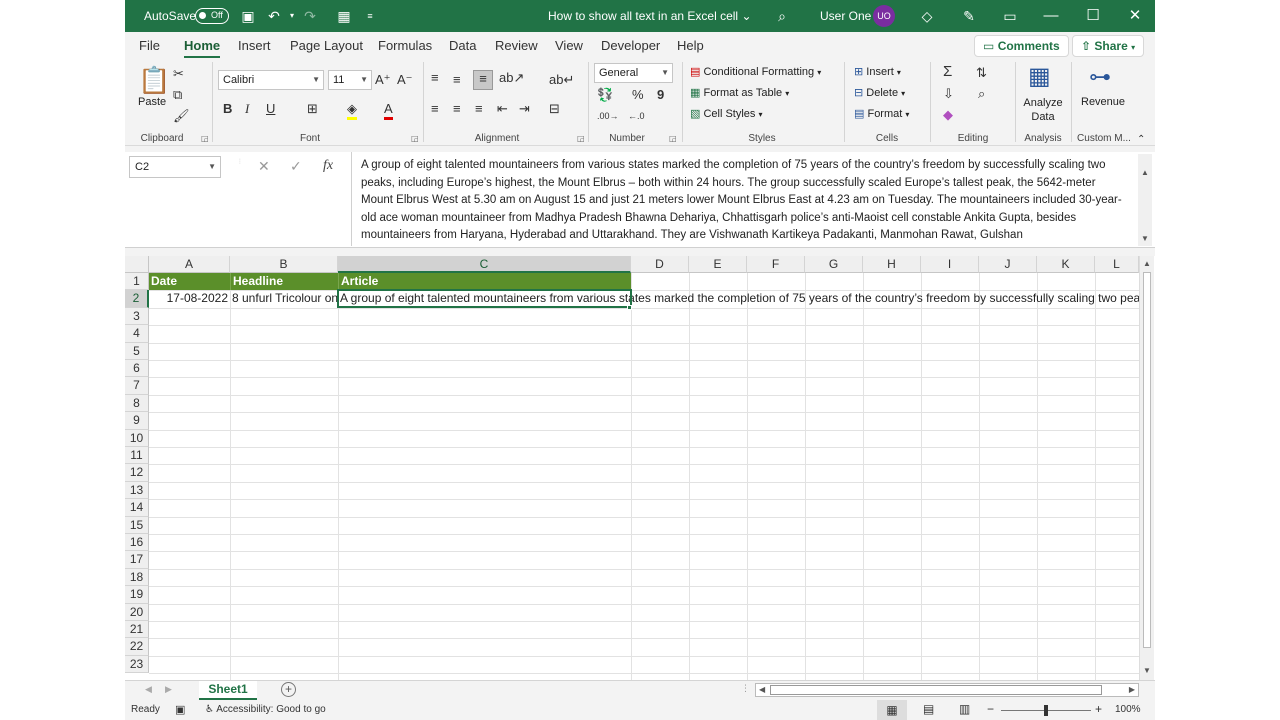 Image resolution: width=1280 pixels, height=720 pixels. Describe the element at coordinates (1100, 77) in the screenshot. I see `org-chart-icon: ⊶` at that location.